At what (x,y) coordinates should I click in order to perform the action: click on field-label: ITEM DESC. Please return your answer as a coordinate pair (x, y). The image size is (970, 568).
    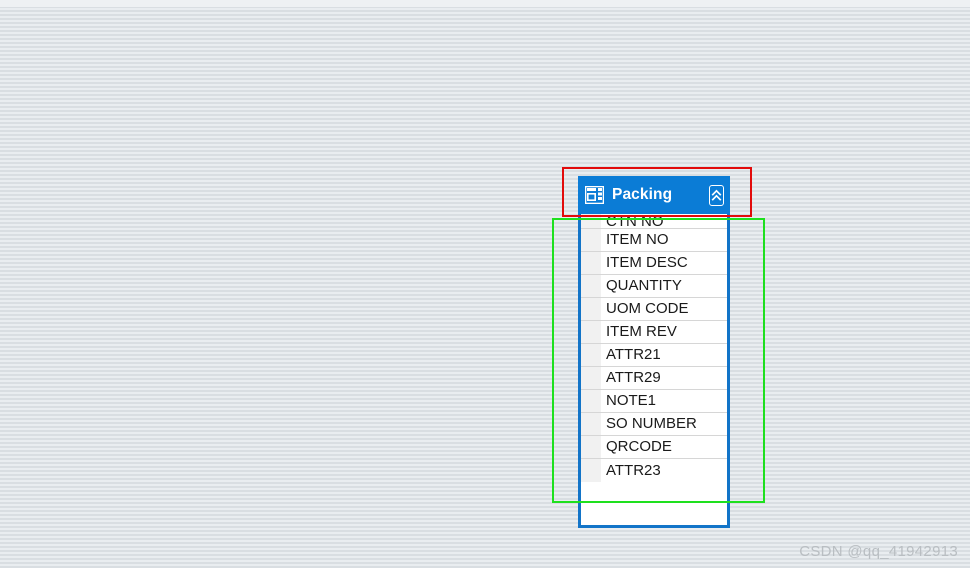
    Looking at the image, I should click on (647, 262).